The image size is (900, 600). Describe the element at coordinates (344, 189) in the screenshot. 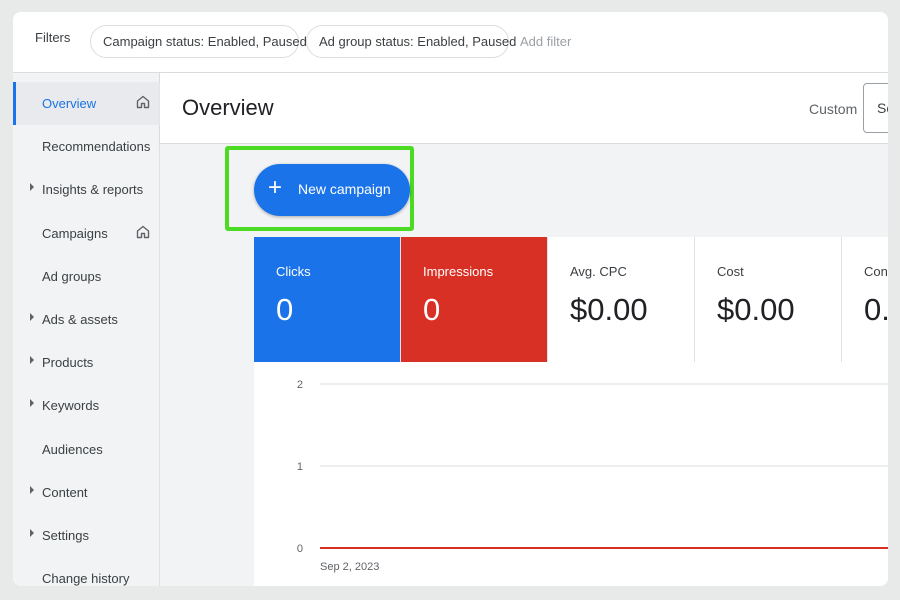

I see `new-campaign-label: New campaign` at that location.